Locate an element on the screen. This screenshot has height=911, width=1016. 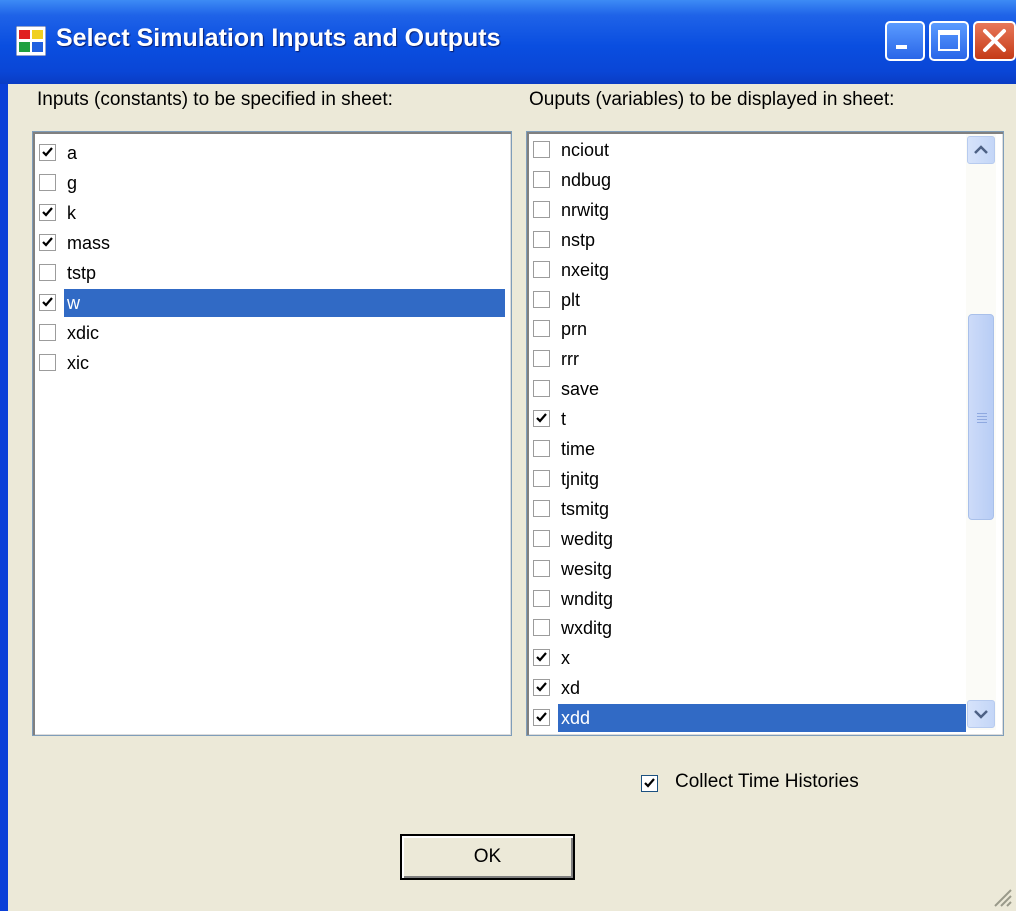
list-item-label: tstp is located at coordinates (82, 273).